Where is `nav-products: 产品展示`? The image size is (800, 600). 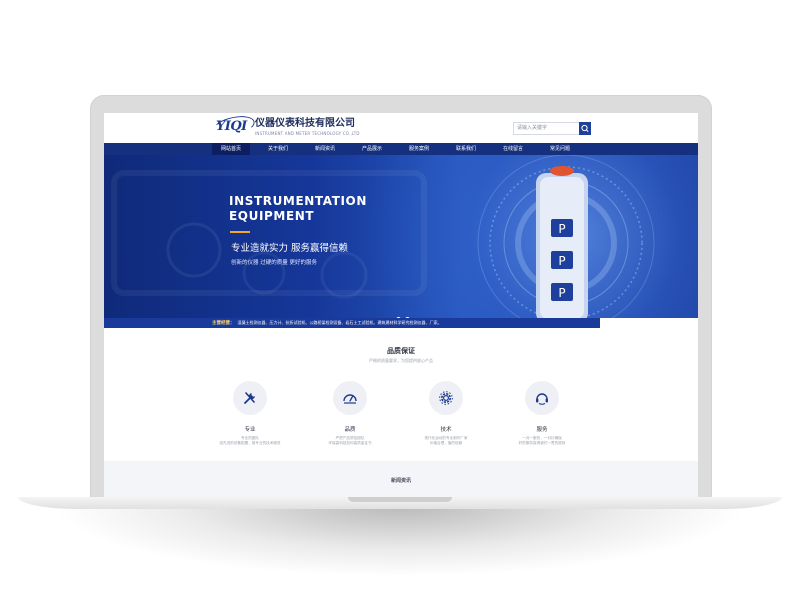 nav-products: 产品展示 is located at coordinates (372, 149).